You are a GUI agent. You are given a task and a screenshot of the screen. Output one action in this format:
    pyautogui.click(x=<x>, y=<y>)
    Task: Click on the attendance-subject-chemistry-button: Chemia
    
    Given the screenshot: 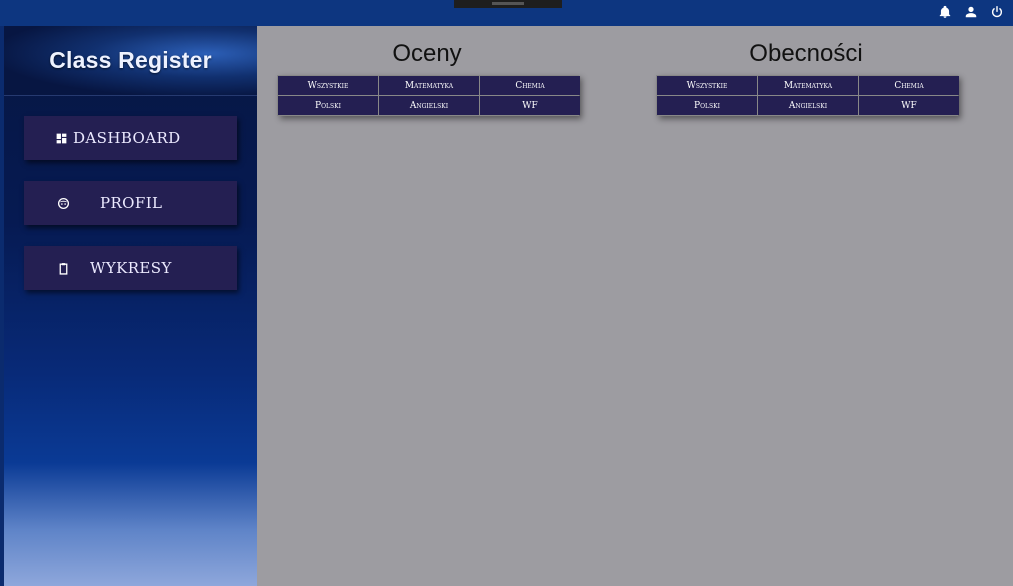 What is the action you would take?
    pyautogui.click(x=909, y=85)
    